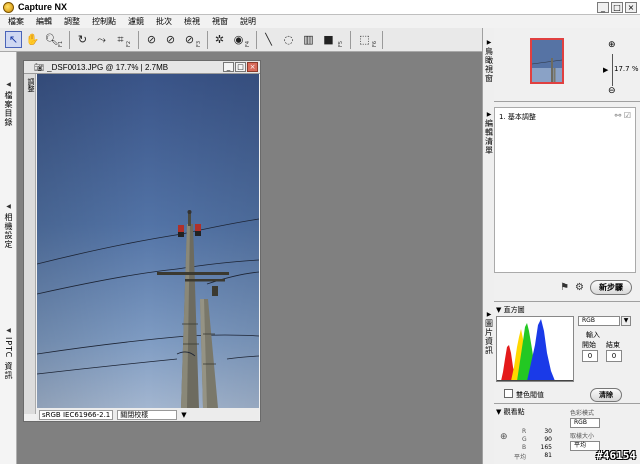  What do you see at coordinates (8, 358) in the screenshot?
I see `tab-iptc-label: IPTC 資訊` at bounding box center [8, 358].